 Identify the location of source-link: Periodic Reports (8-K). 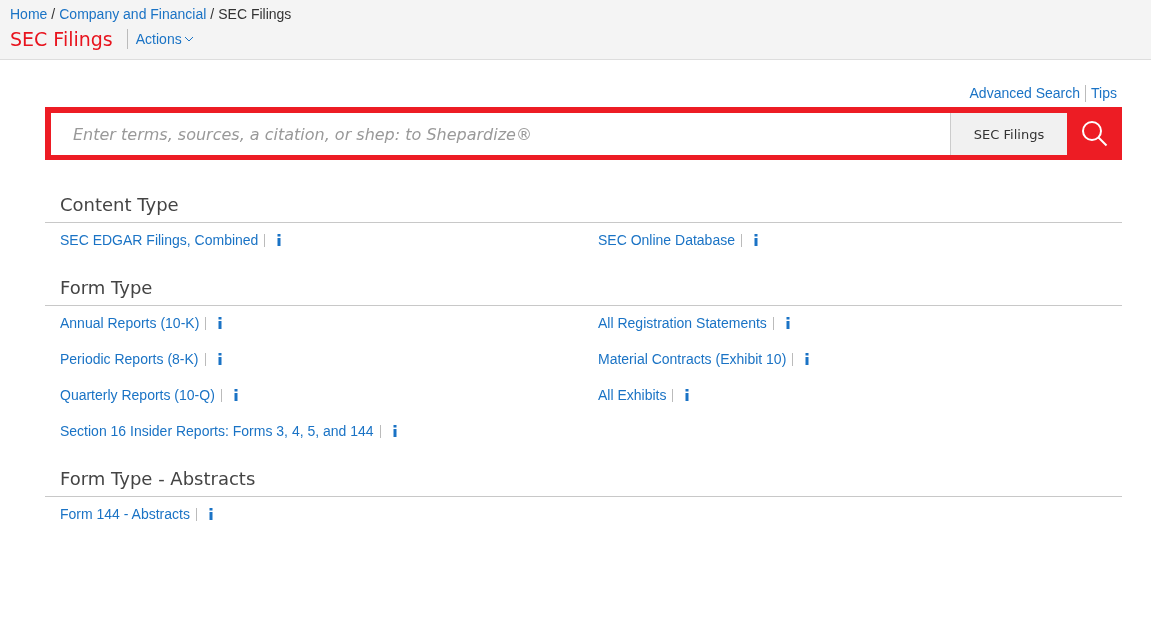
(129, 359).